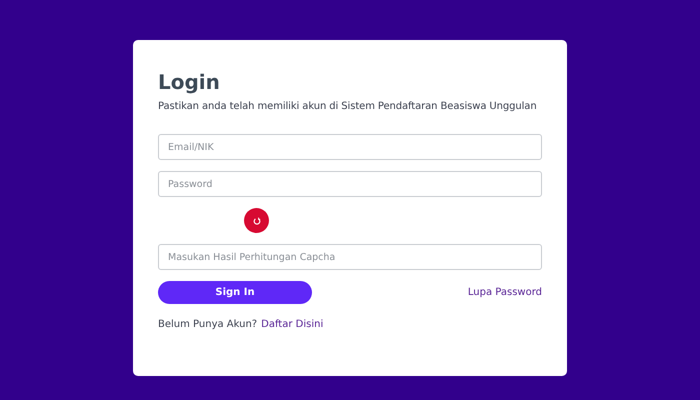 The width and height of the screenshot is (700, 400). Describe the element at coordinates (292, 324) in the screenshot. I see `register-link: Daftar Disini` at that location.